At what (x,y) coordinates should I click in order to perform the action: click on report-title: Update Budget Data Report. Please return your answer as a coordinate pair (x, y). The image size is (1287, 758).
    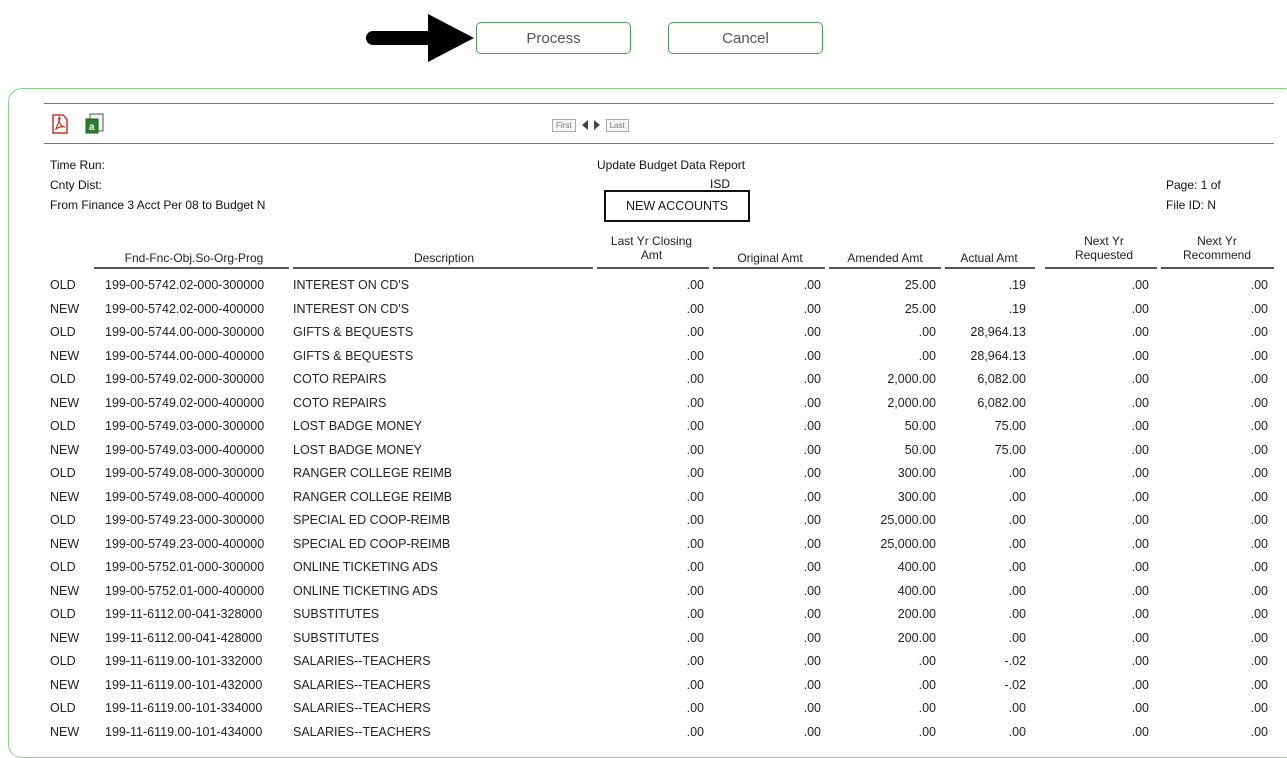
    Looking at the image, I should click on (671, 165).